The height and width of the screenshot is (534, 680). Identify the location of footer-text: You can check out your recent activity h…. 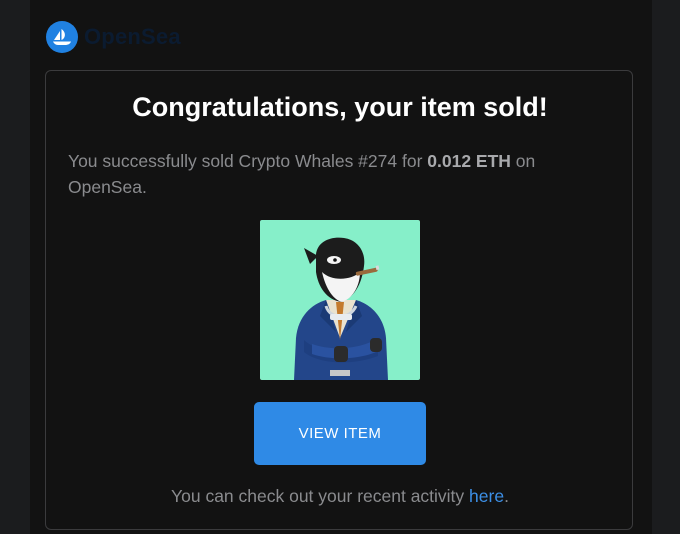
(340, 496).